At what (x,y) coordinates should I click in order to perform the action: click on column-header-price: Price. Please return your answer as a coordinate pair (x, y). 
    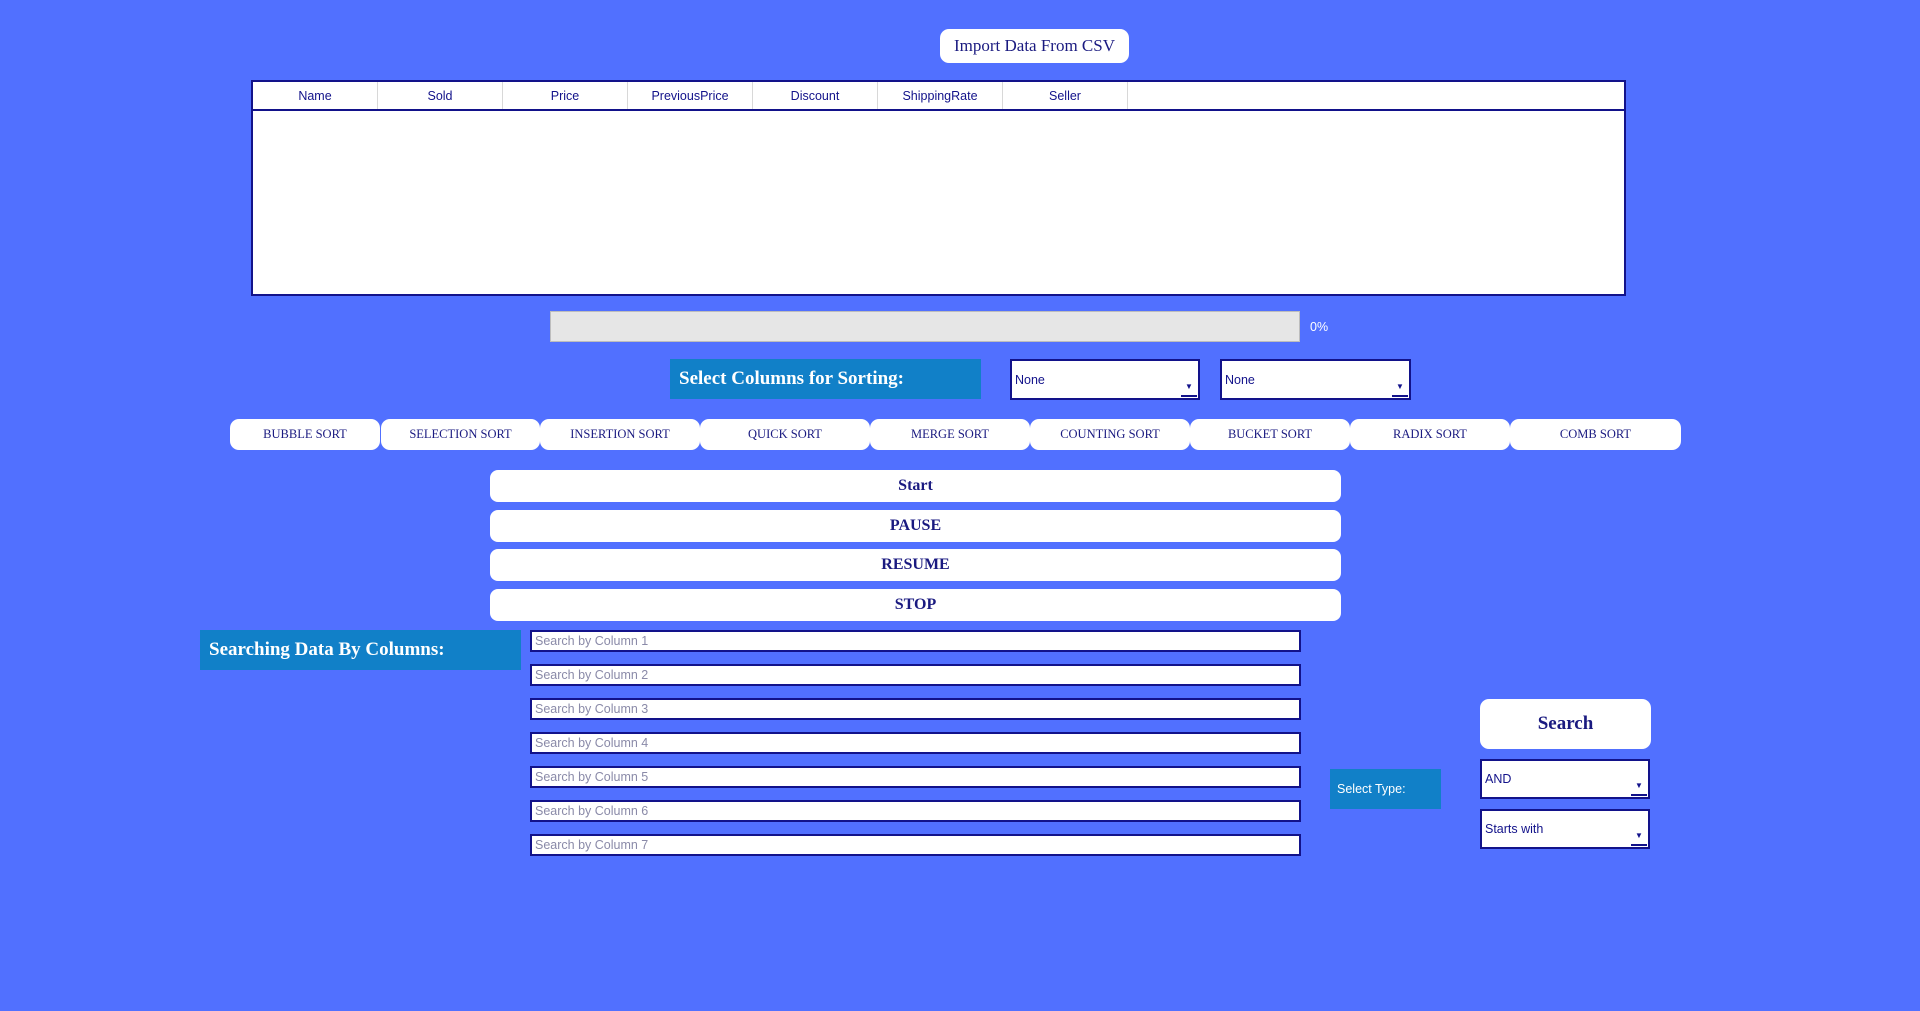
    Looking at the image, I should click on (565, 95).